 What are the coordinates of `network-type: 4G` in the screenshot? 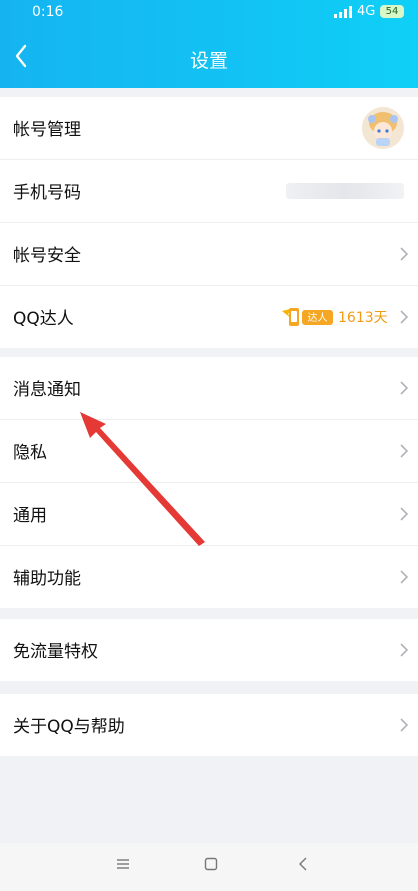 It's located at (366, 11).